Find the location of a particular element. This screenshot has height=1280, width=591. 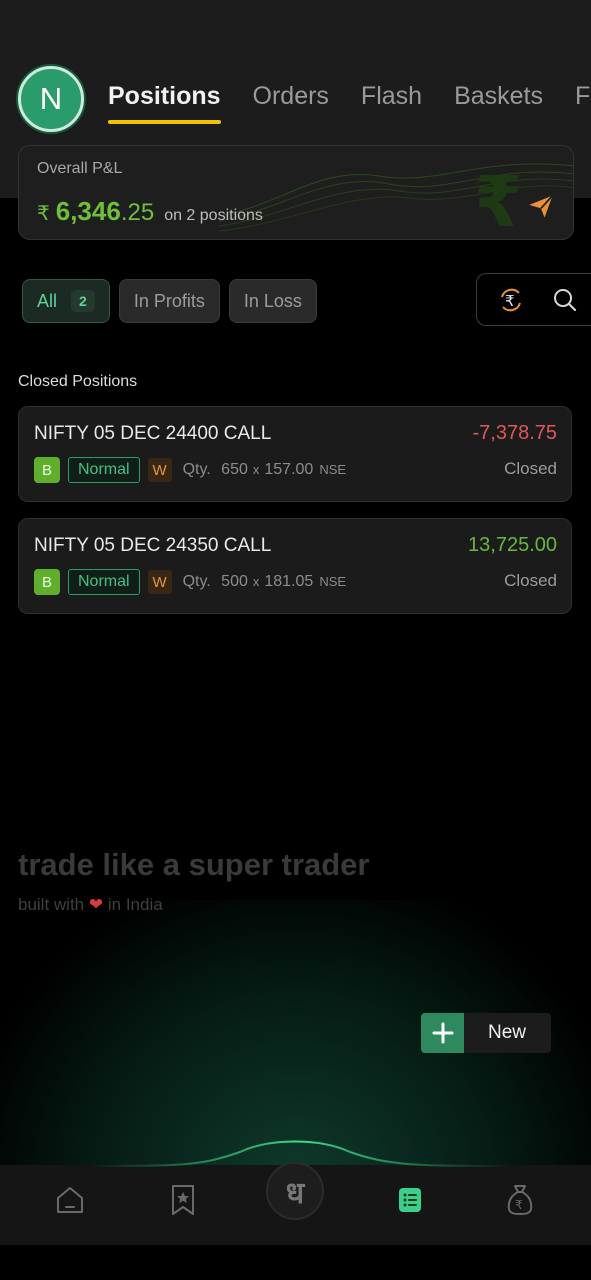

pnl-label: Overall P&L is located at coordinates (80, 168).